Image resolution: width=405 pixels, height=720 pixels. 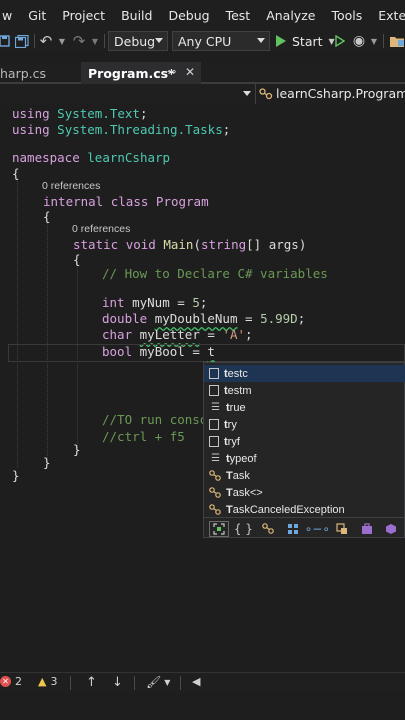 I want to click on menu-test: Test, so click(x=238, y=15).